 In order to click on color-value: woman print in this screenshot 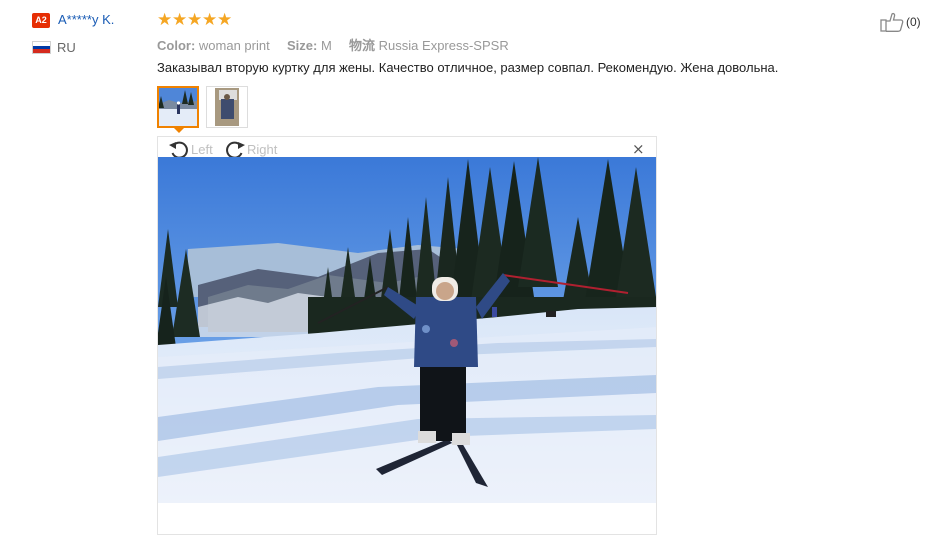, I will do `click(234, 45)`.